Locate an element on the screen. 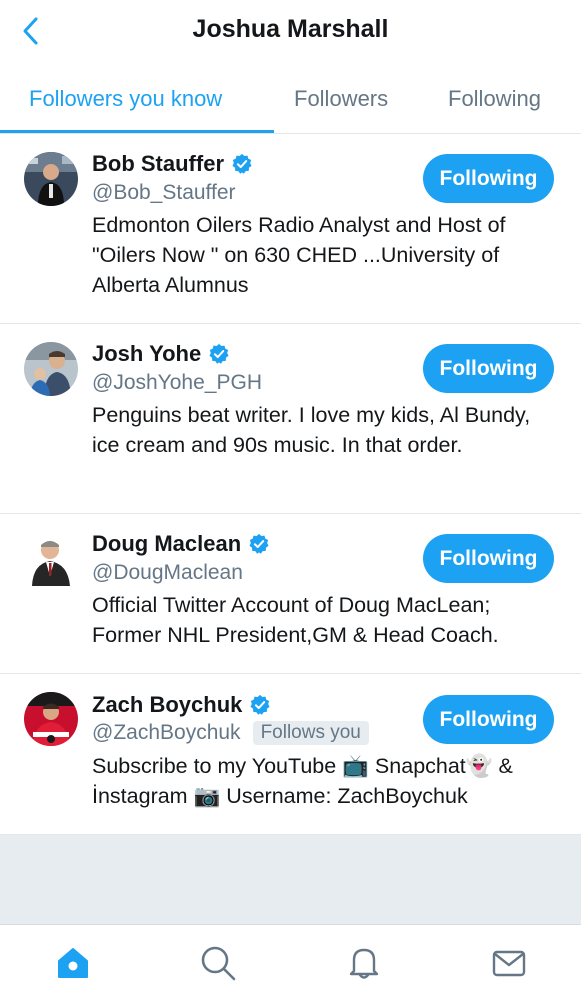  active-tab-indicator is located at coordinates (137, 131).